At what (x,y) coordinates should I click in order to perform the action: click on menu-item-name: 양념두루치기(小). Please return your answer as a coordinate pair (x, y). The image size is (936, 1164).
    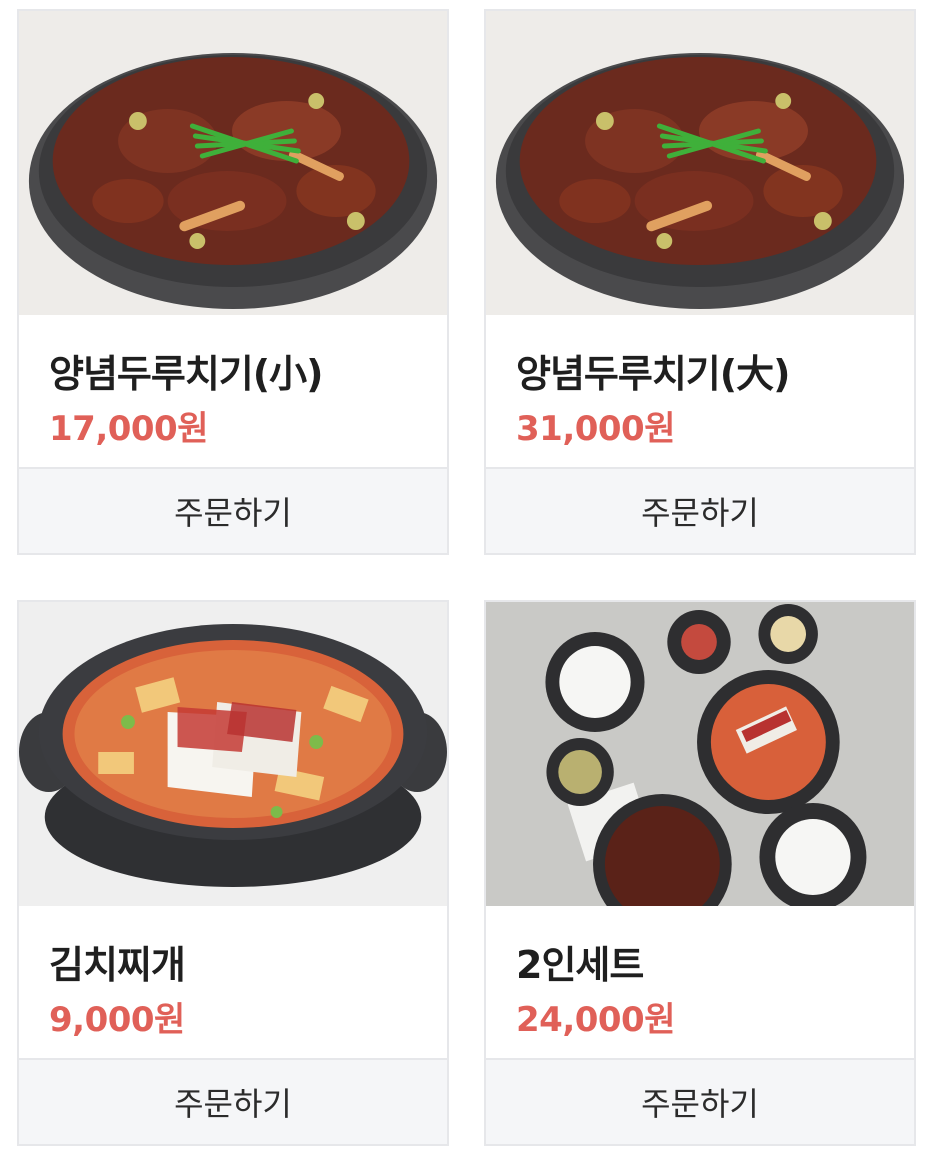
    Looking at the image, I should click on (186, 374).